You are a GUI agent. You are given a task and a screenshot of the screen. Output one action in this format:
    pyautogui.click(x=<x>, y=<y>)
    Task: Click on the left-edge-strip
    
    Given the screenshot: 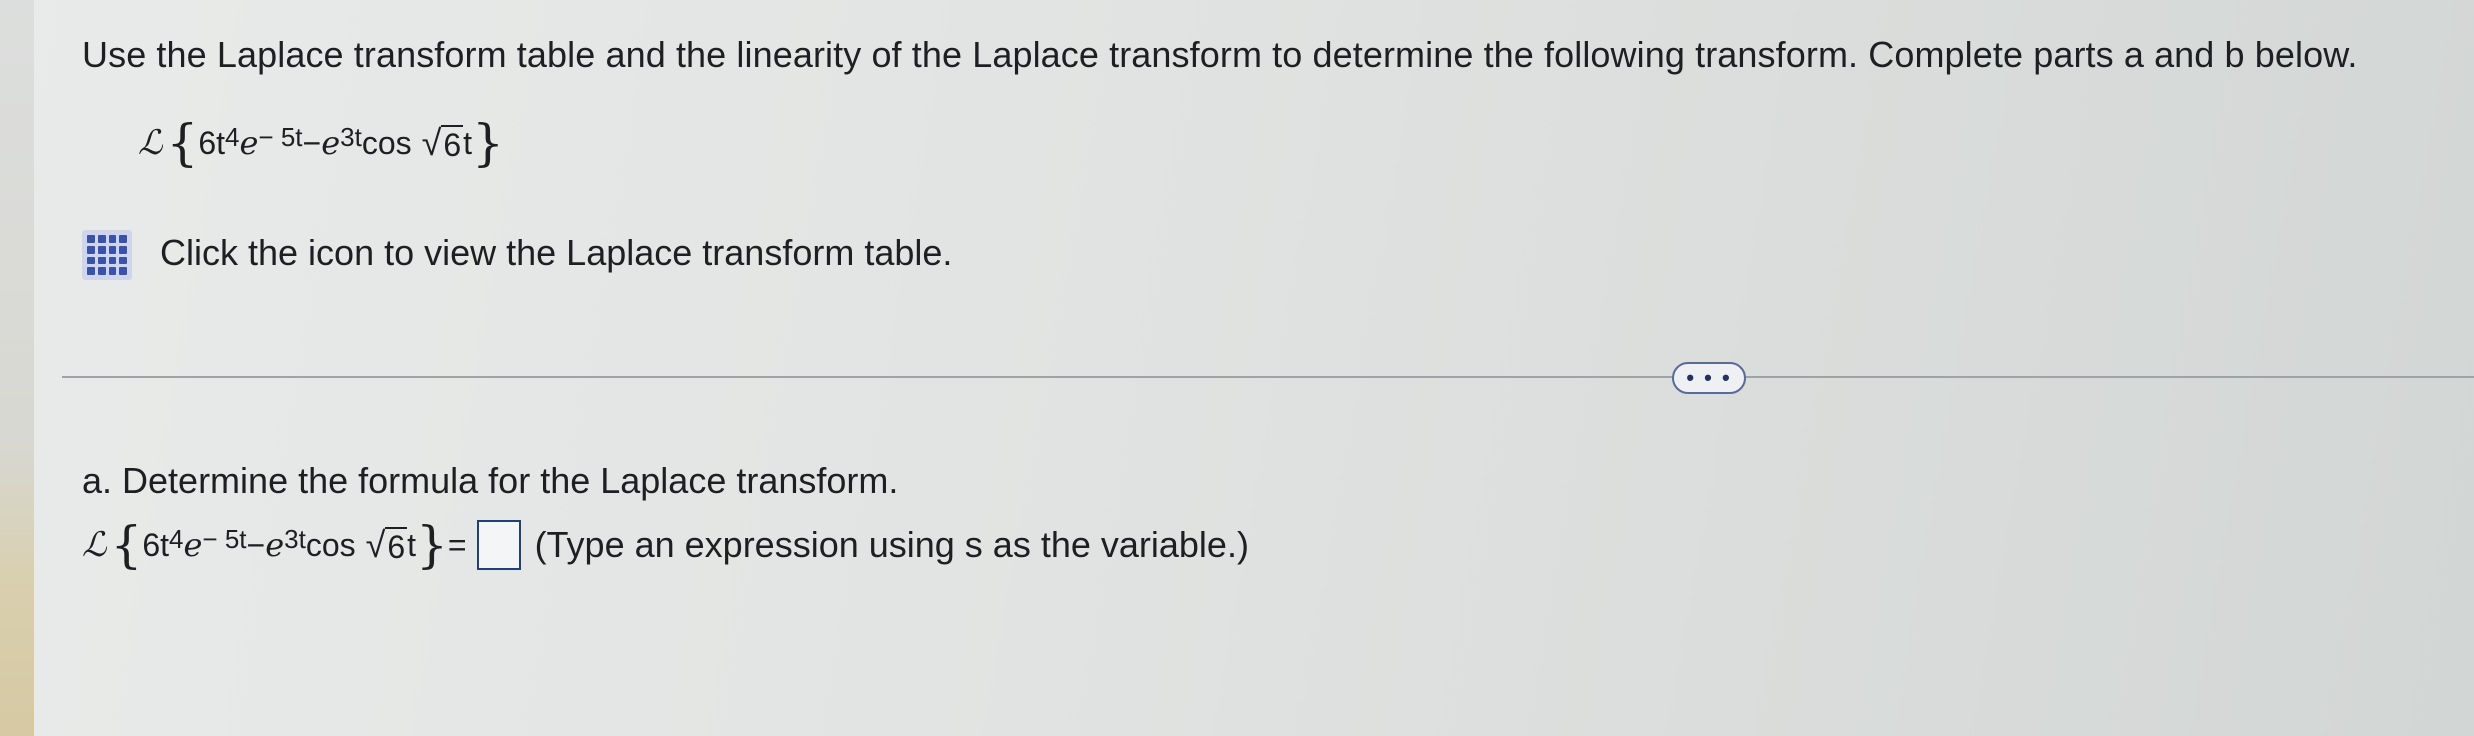 What is the action you would take?
    pyautogui.click(x=17, y=368)
    